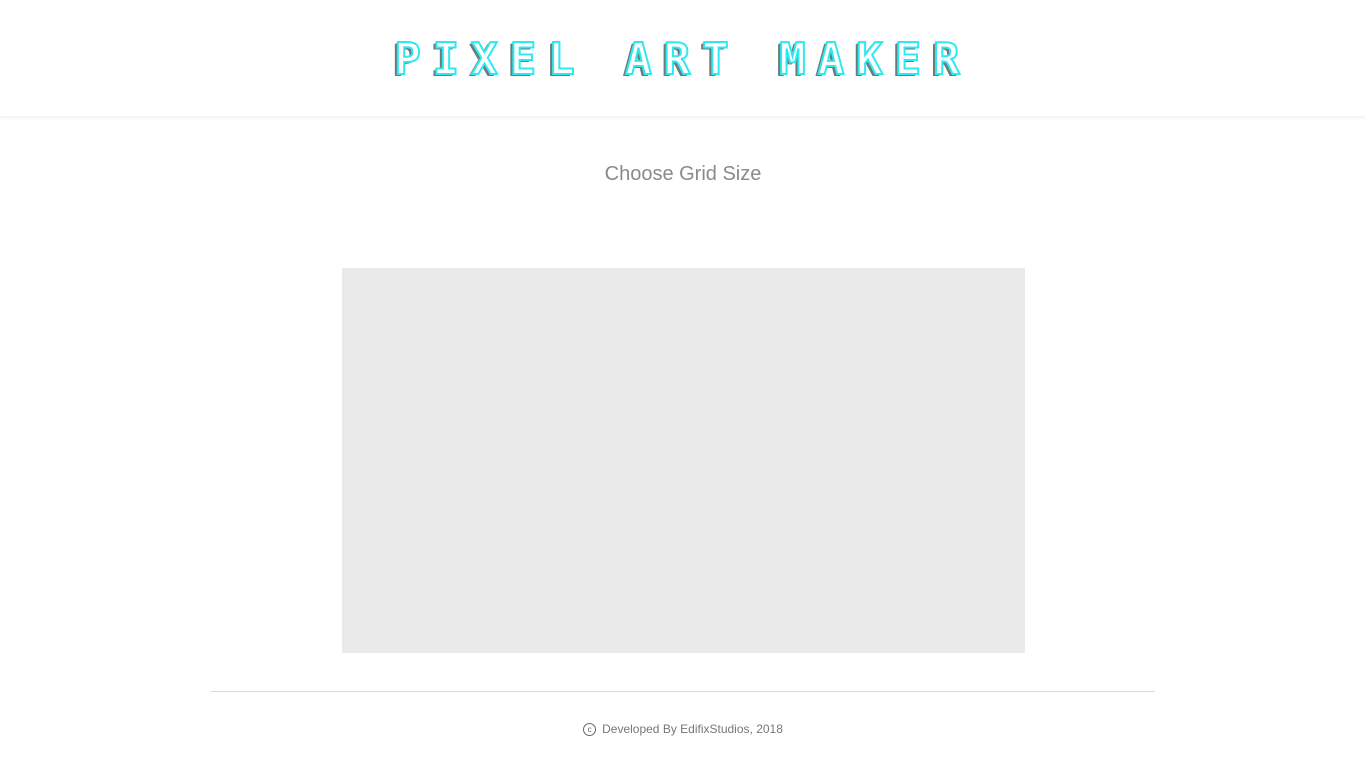  I want to click on grid-size-heading: Choose Grid Size, so click(683, 174).